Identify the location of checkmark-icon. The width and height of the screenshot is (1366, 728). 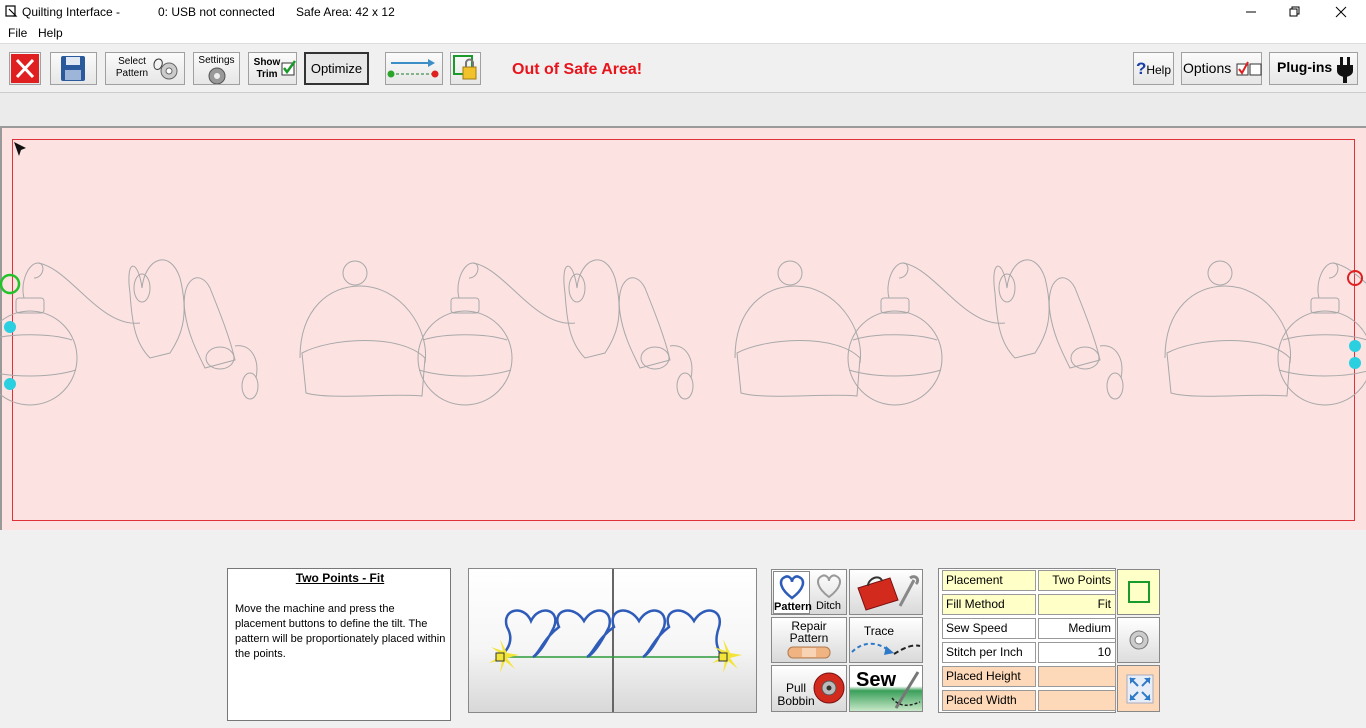
(288, 68).